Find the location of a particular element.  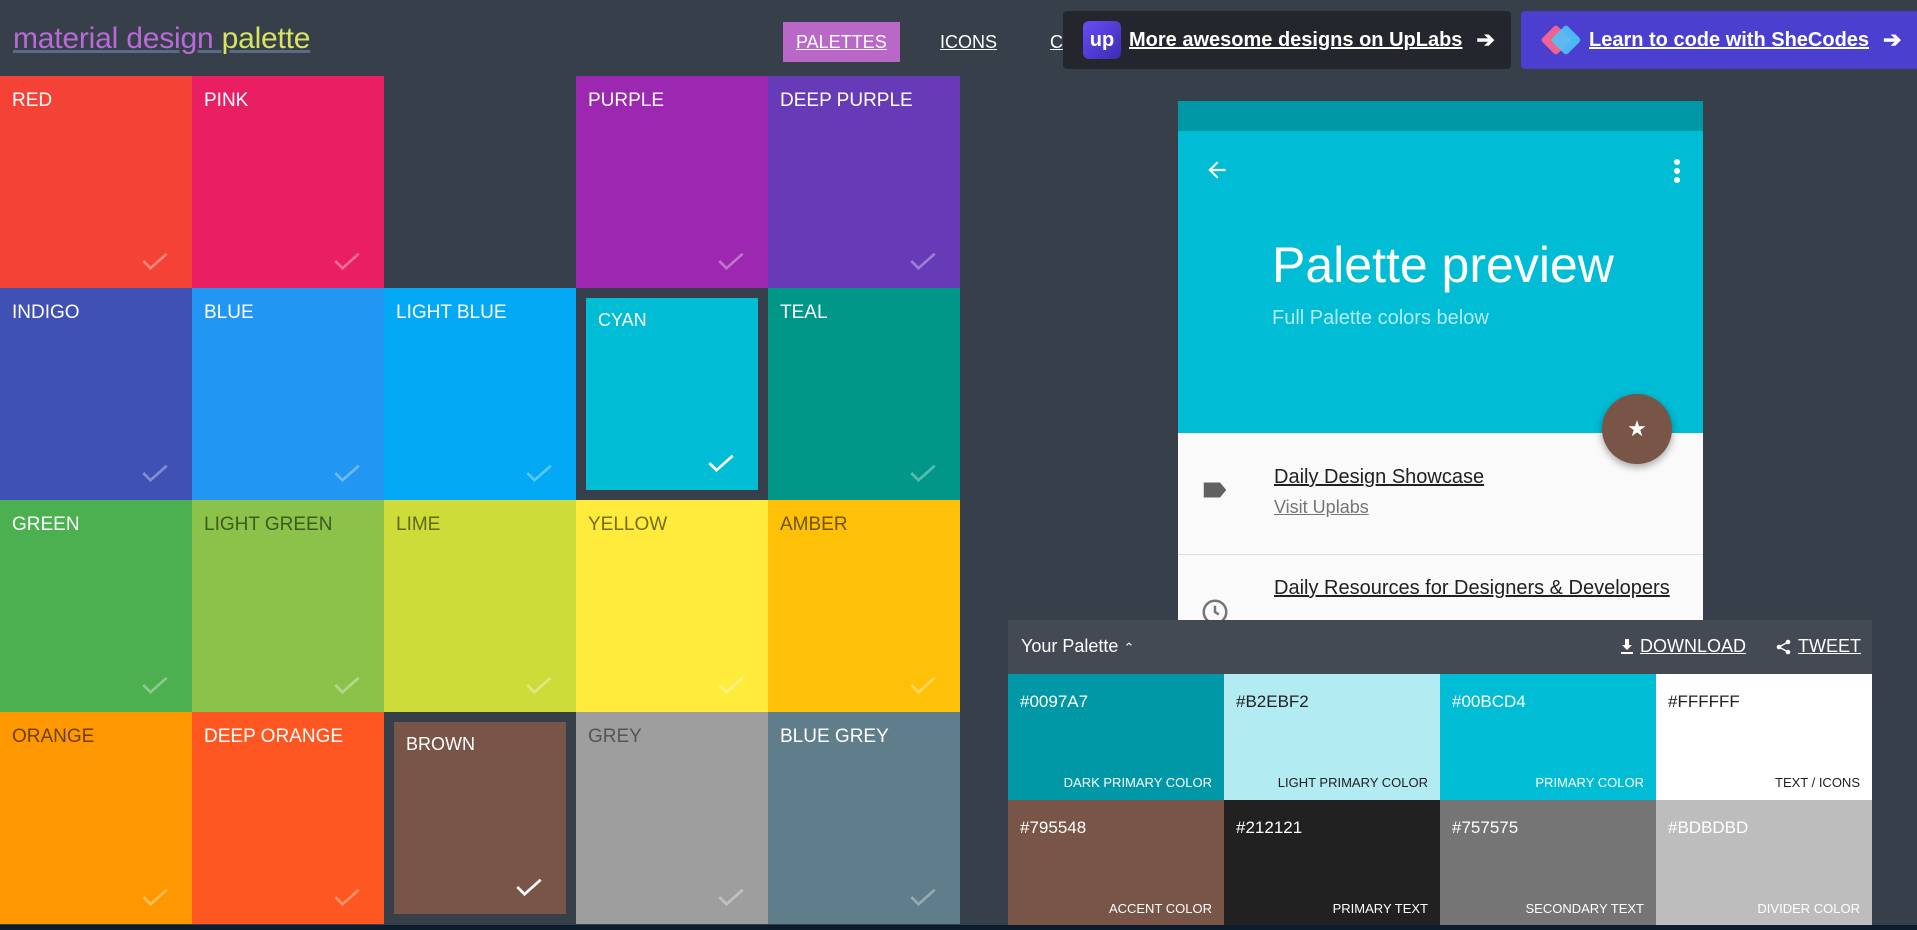

palette-swatch: #FFFFFF TEXT / ICONS is located at coordinates (1764, 737).